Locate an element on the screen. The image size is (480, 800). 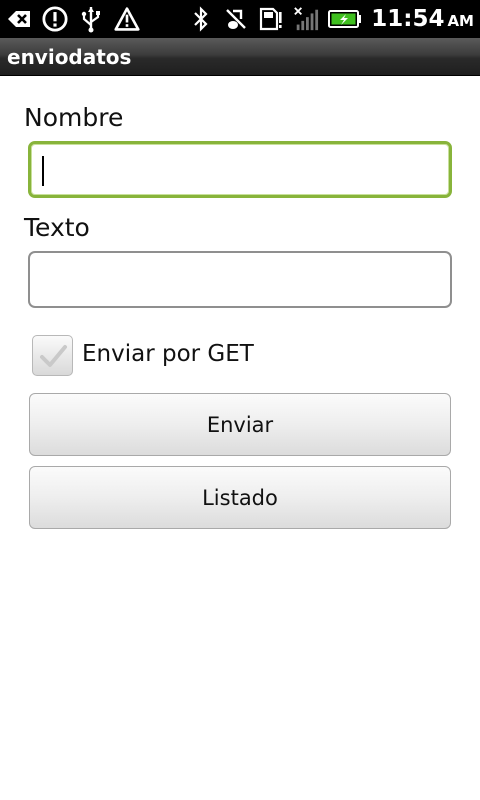
status-bar-system: 11:54 AM is located at coordinates (331, 19).